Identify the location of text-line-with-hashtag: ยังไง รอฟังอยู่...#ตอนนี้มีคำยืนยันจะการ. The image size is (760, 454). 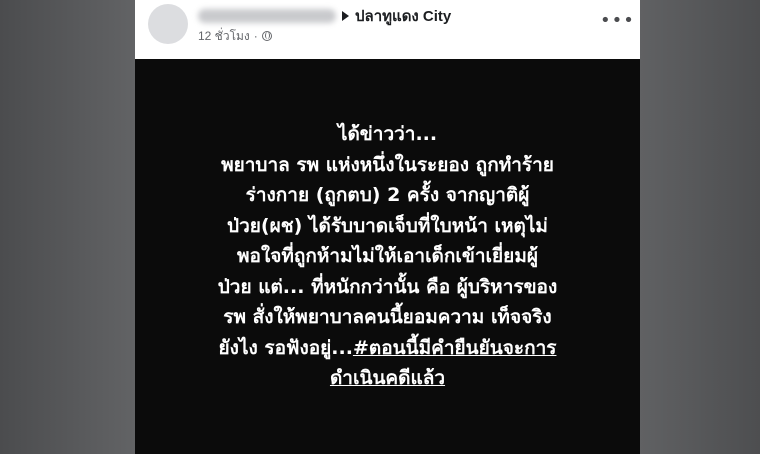
(387, 348).